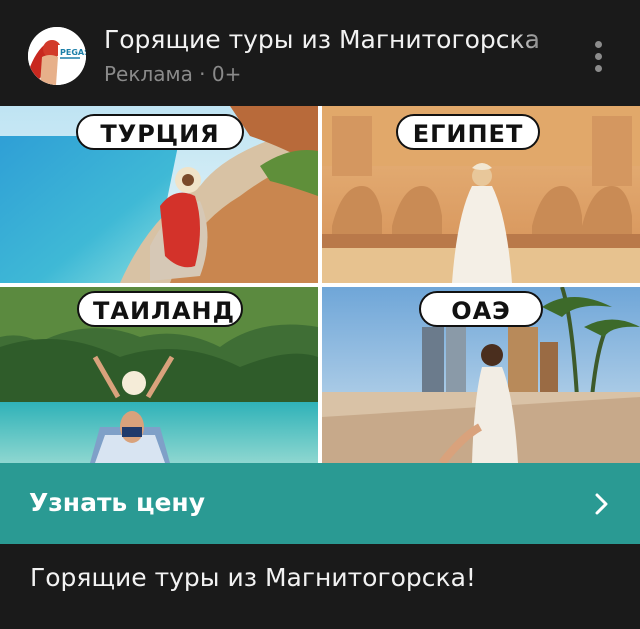 This screenshot has width=640, height=629. Describe the element at coordinates (481, 194) in the screenshot. I see `tile-egypt: ЕГИПЕТ` at that location.